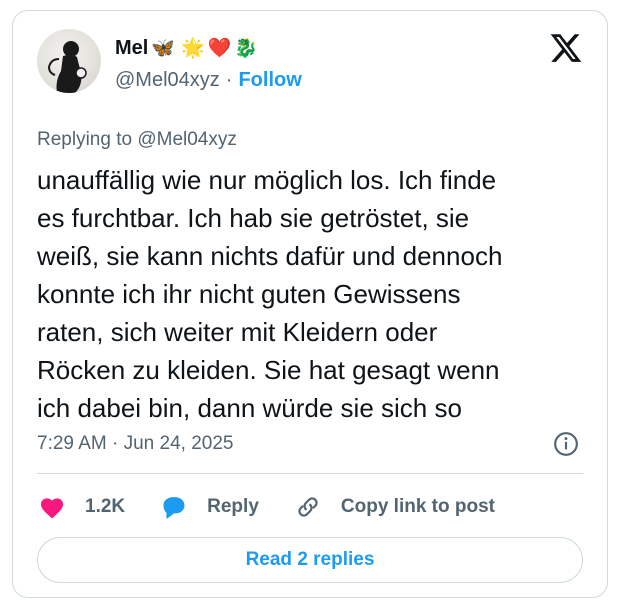 This screenshot has width=620, height=610. What do you see at coordinates (174, 507) in the screenshot?
I see `reply-bubble-icon` at bounding box center [174, 507].